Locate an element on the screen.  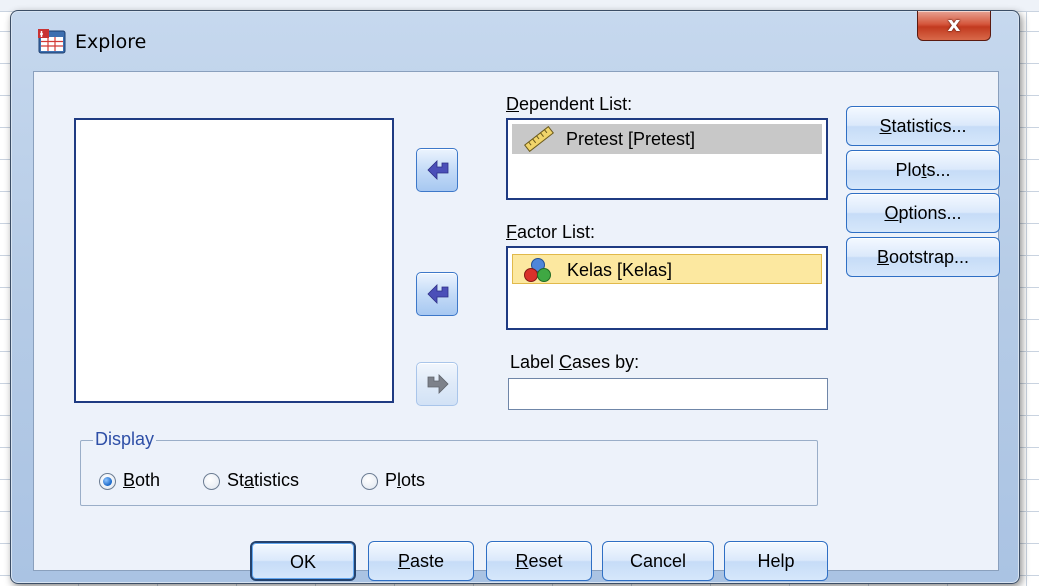
display-group: Display Both Statistics Plots is located at coordinates (449, 467).